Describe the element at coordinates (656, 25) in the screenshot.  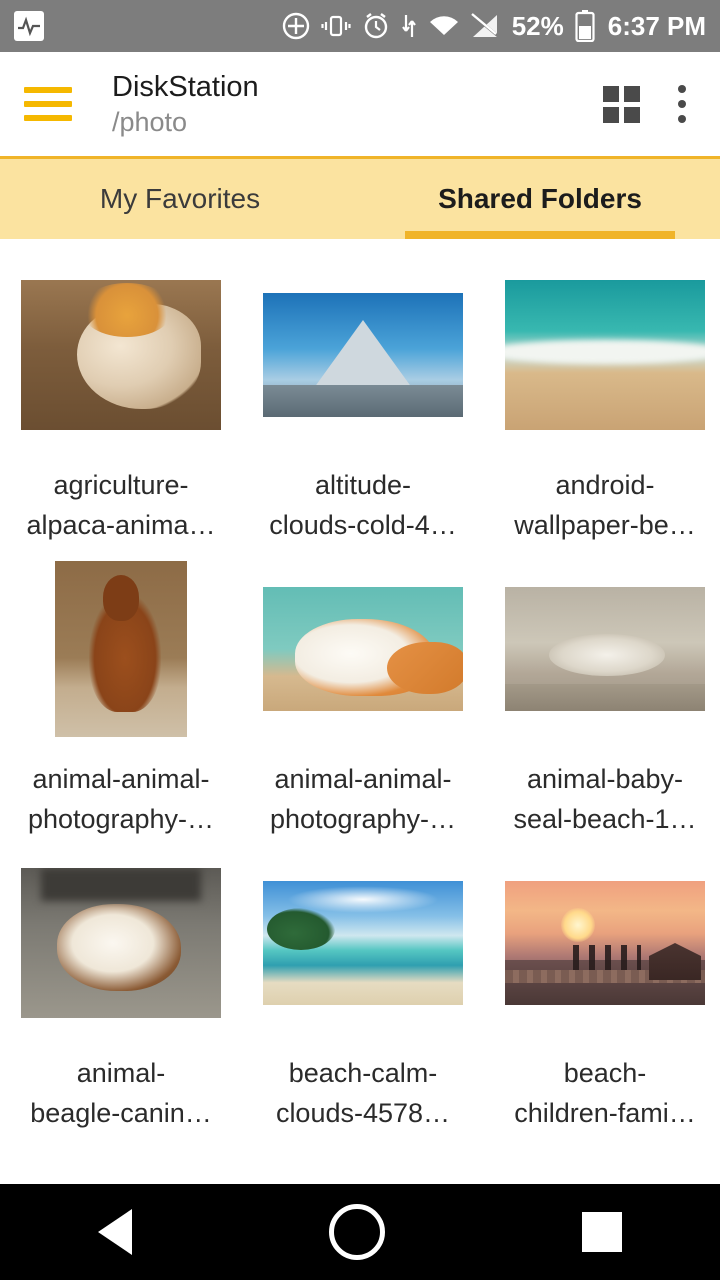
I see `status-clock: 6:37 PM` at that location.